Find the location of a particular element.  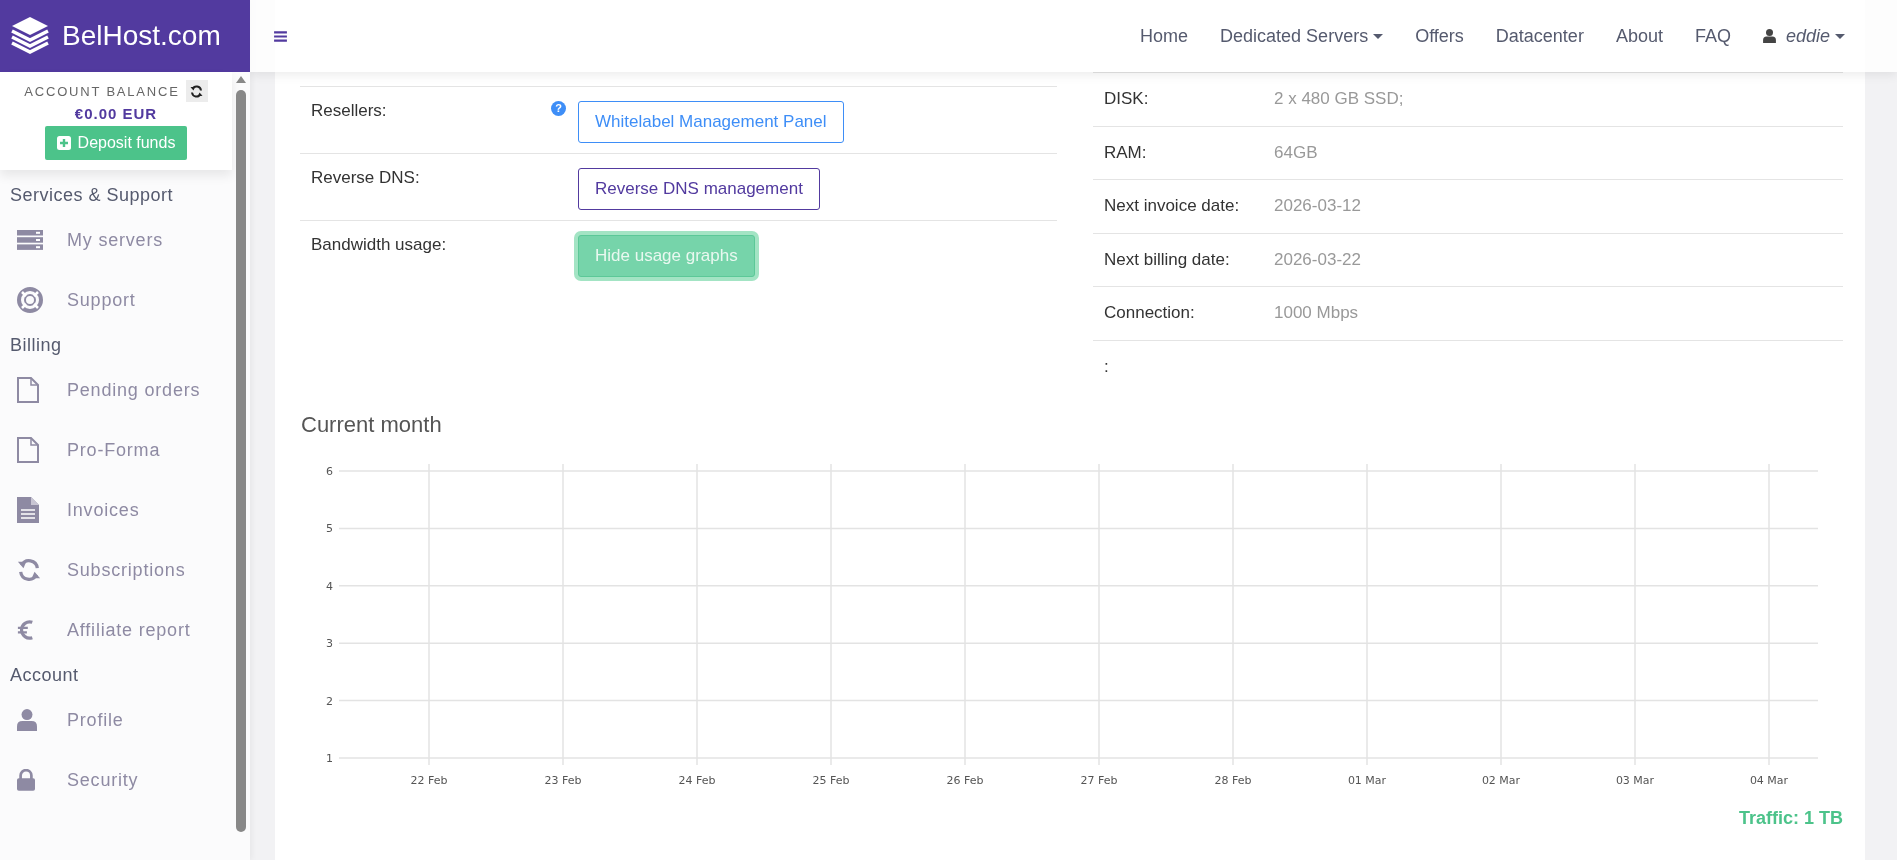

y-axis-label: 6 is located at coordinates (329, 471).